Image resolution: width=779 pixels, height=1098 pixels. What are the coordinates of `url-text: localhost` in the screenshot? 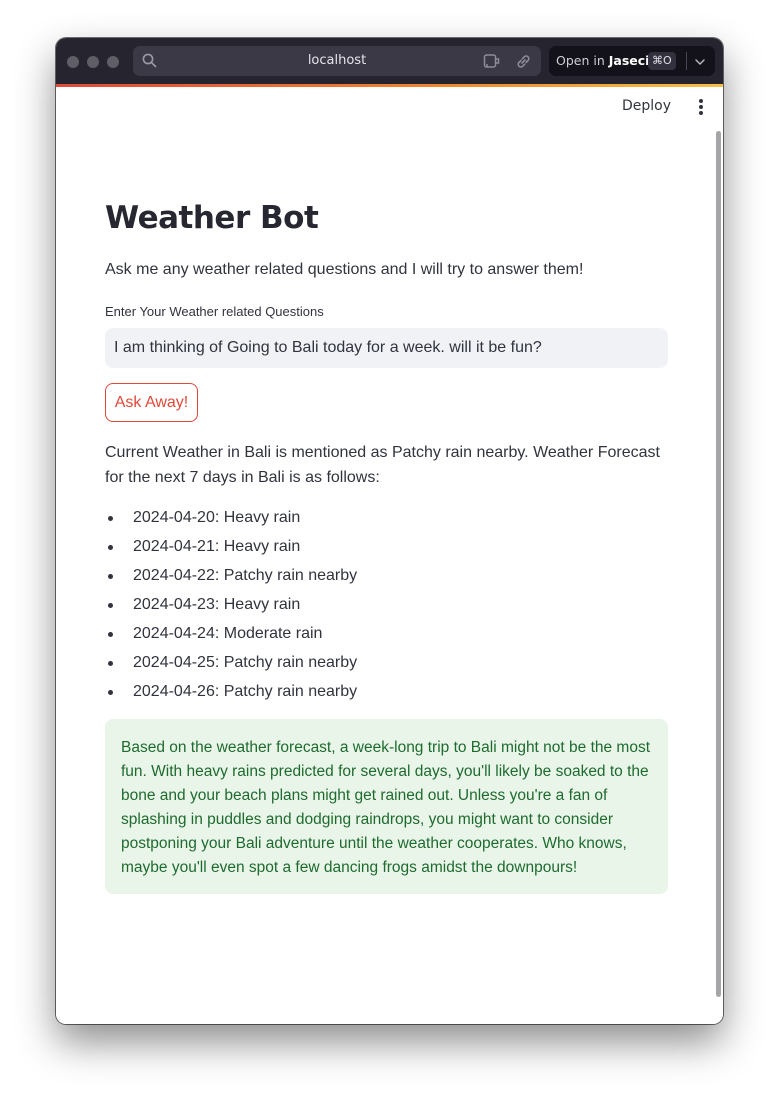 It's located at (337, 60).